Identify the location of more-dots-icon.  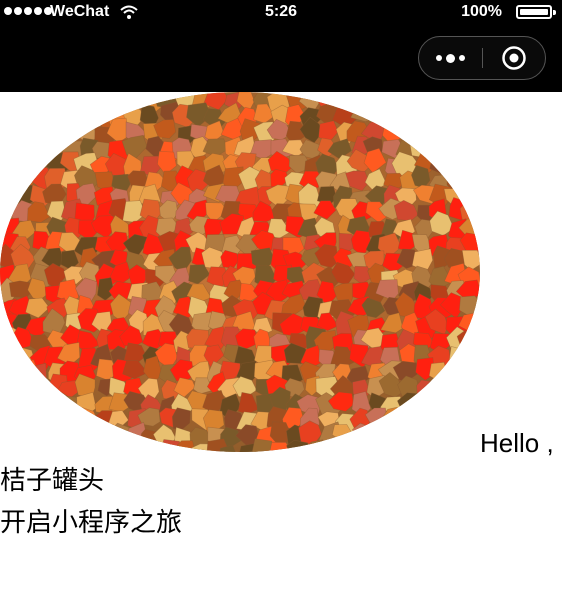
(450, 58).